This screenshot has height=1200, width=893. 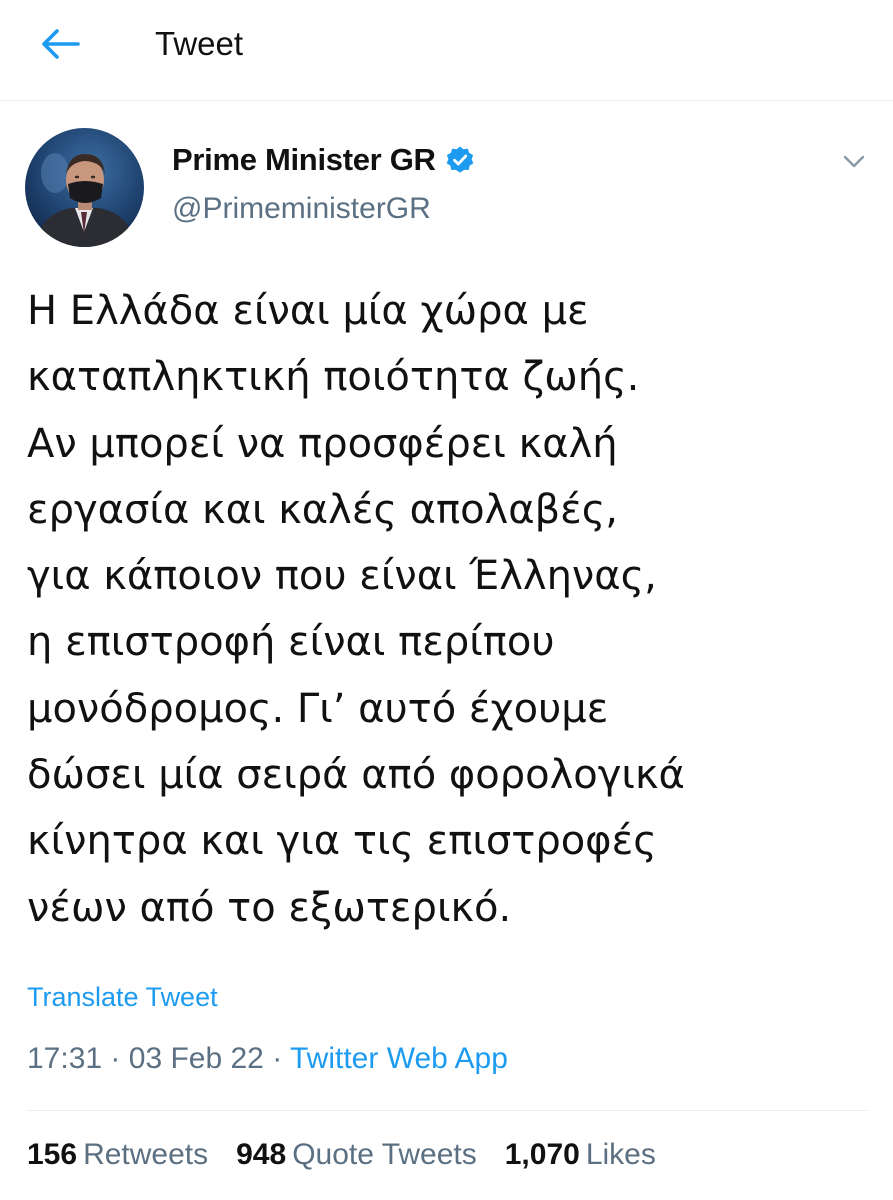 I want to click on author-name-row: Prime Minister GR, so click(x=323, y=160).